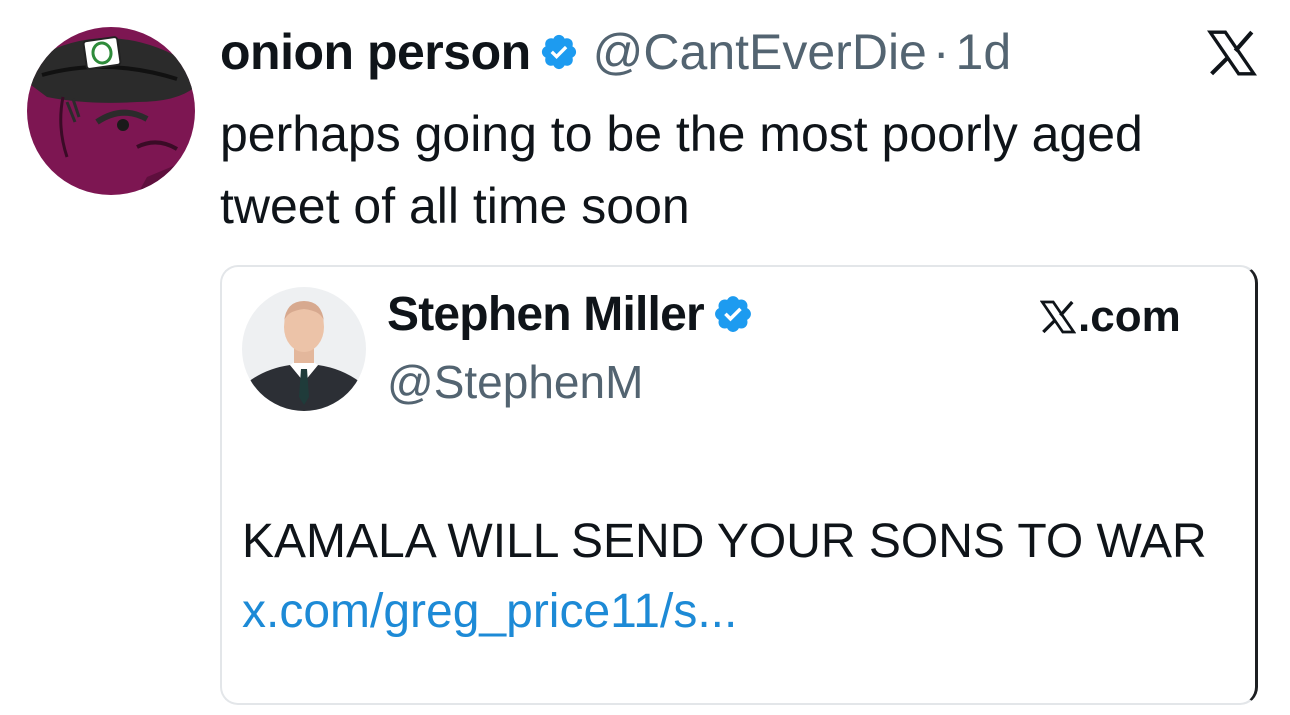 The height and width of the screenshot is (715, 1290). I want to click on quoted-source-link: .com, so click(1110, 317).